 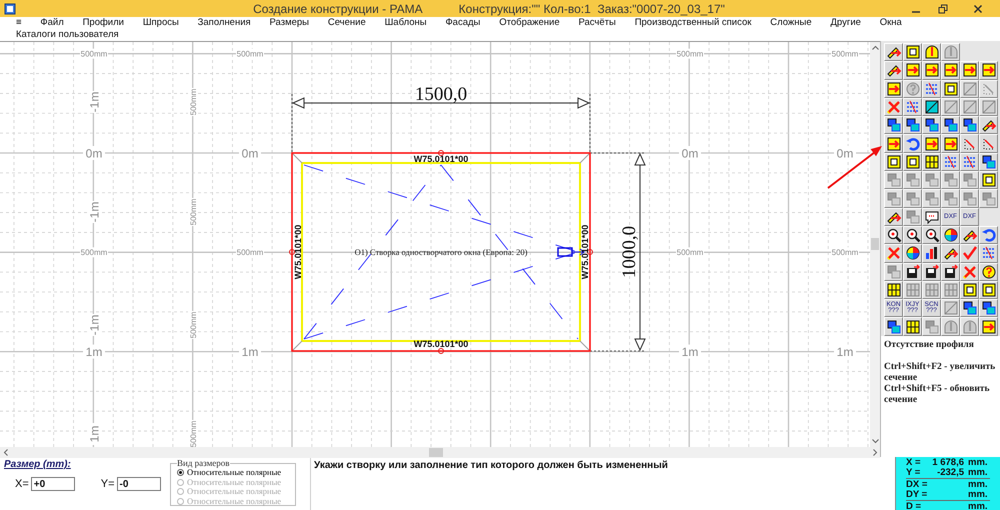 I want to click on menu-item: Размеры, so click(x=289, y=23).